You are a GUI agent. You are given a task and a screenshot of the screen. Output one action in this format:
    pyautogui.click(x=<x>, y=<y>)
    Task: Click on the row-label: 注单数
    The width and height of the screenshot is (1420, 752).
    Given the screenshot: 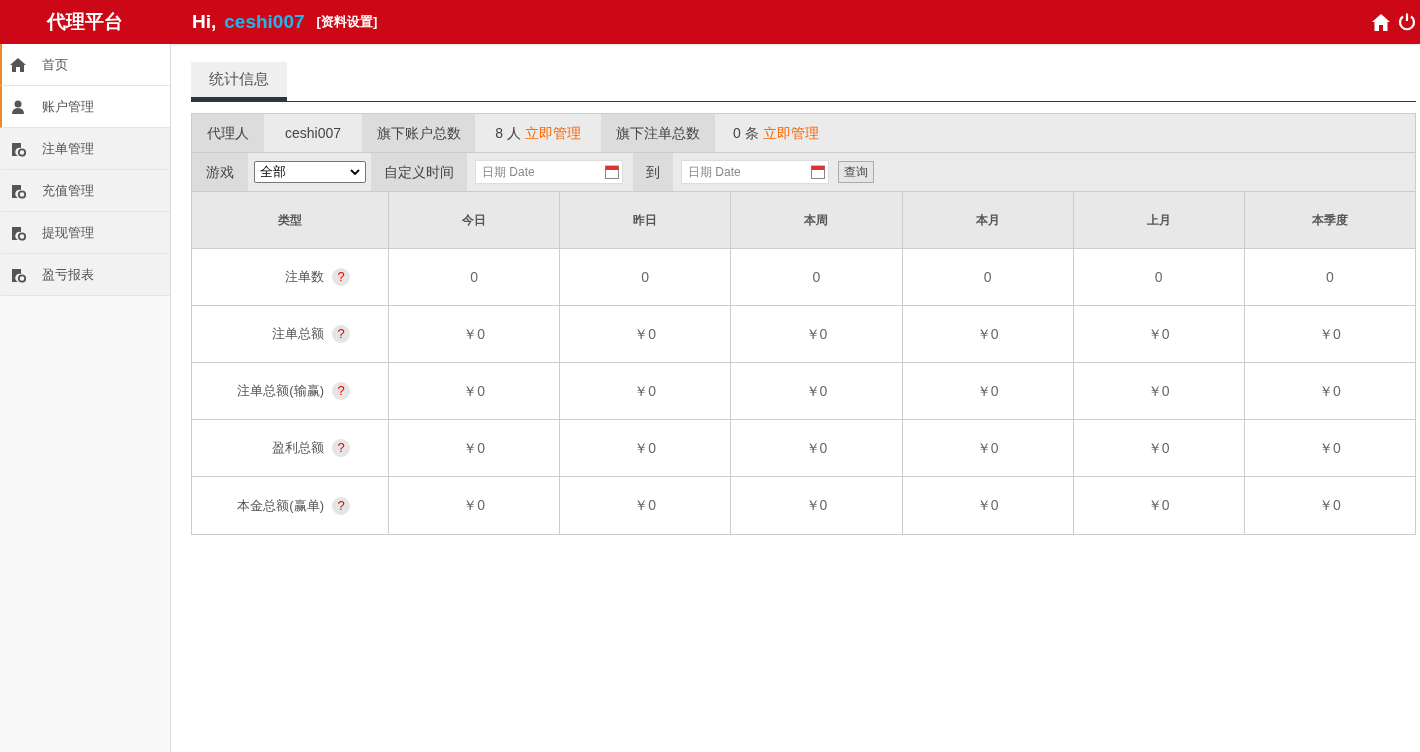 What is the action you would take?
    pyautogui.click(x=304, y=277)
    